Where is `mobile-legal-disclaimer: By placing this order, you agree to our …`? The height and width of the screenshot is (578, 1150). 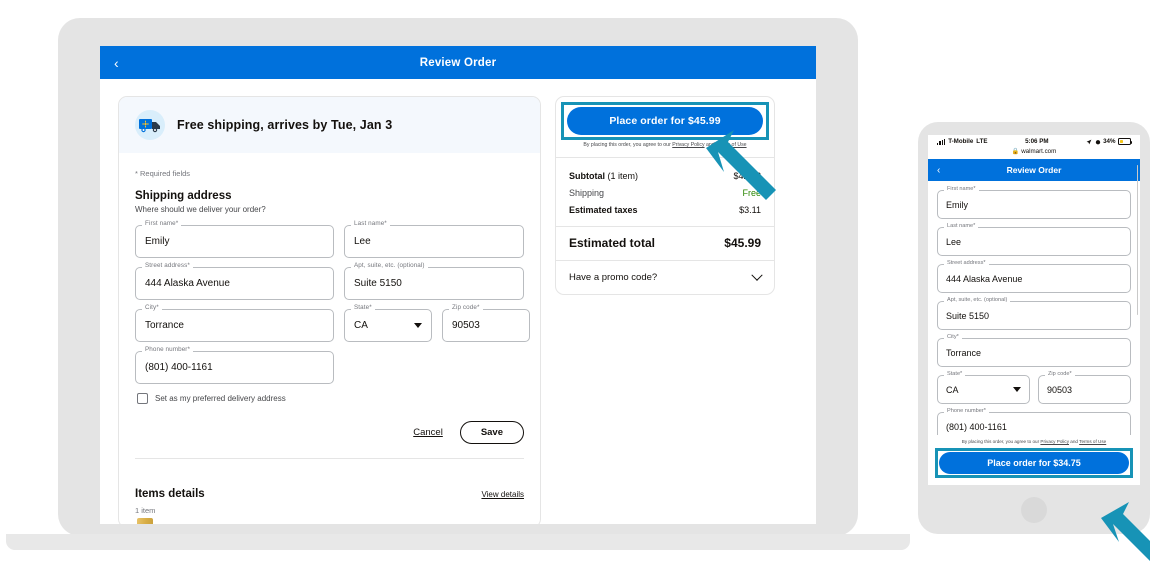 mobile-legal-disclaimer: By placing this order, you agree to our … is located at coordinates (1034, 443).